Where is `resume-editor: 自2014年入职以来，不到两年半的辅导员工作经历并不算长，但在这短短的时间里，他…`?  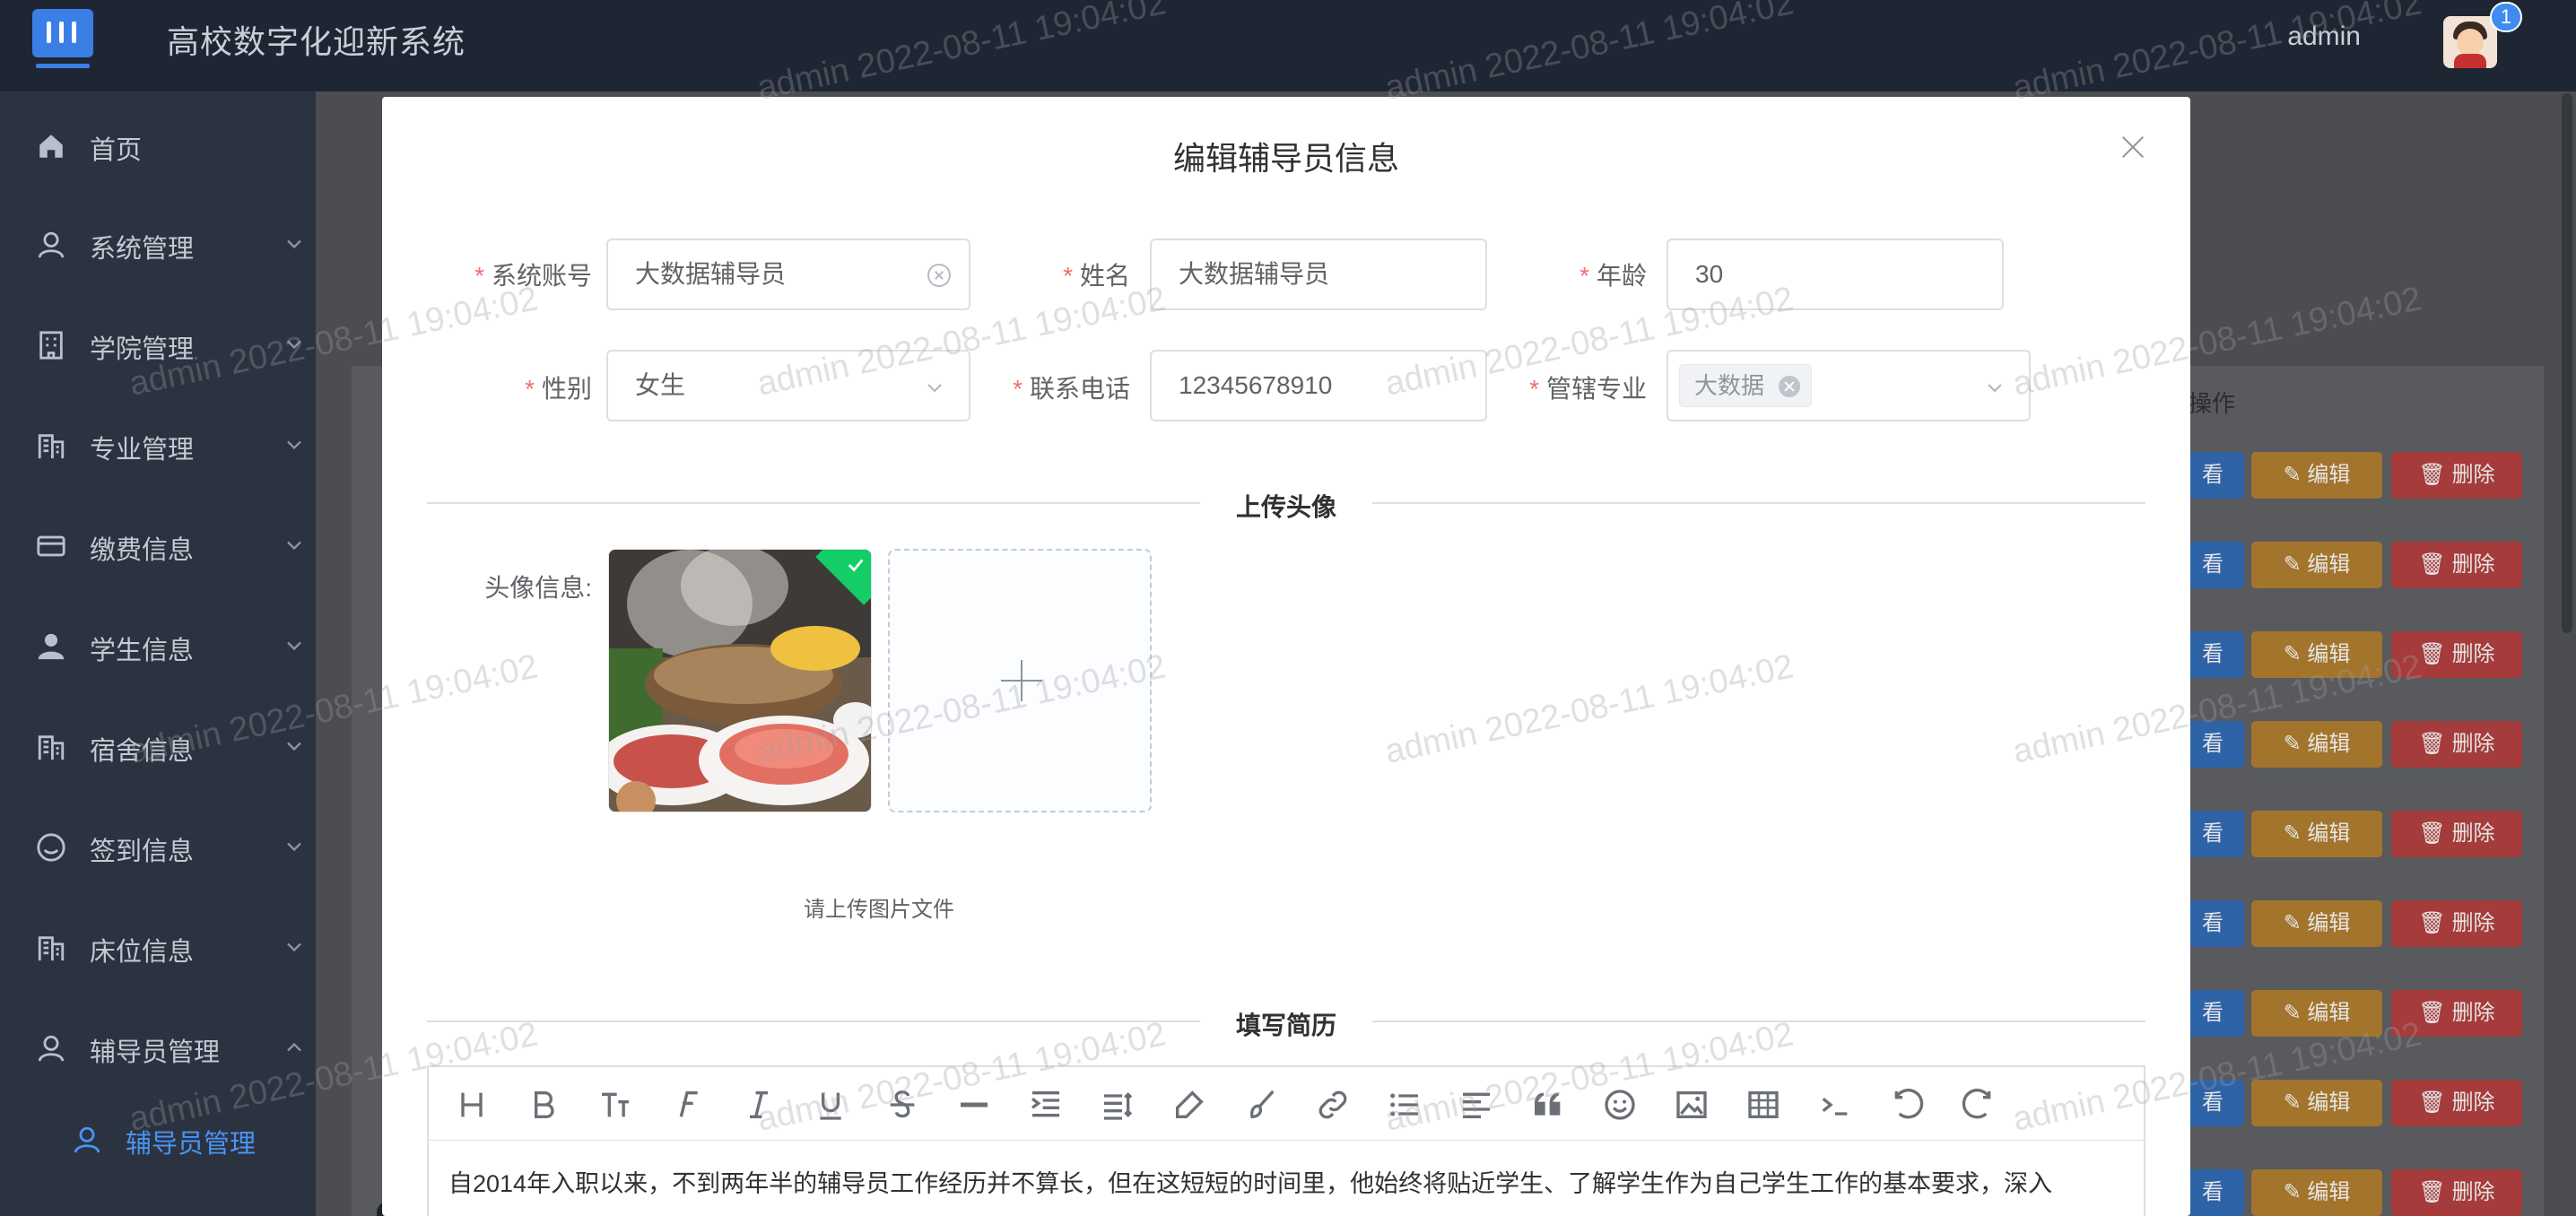 resume-editor: 自2014年入职以来，不到两年半的辅导员工作经历并不算长，但在这短短的时间里，他… is located at coordinates (1286, 1178).